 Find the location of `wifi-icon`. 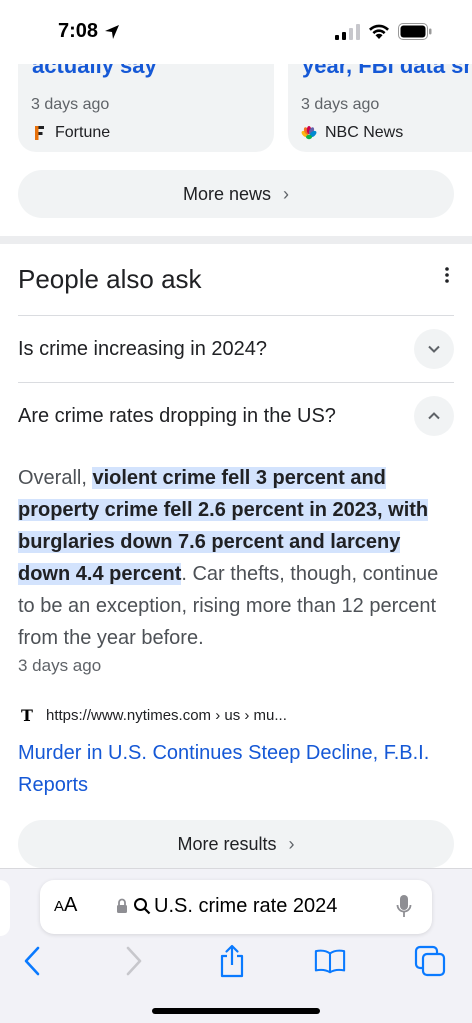

wifi-icon is located at coordinates (379, 31).